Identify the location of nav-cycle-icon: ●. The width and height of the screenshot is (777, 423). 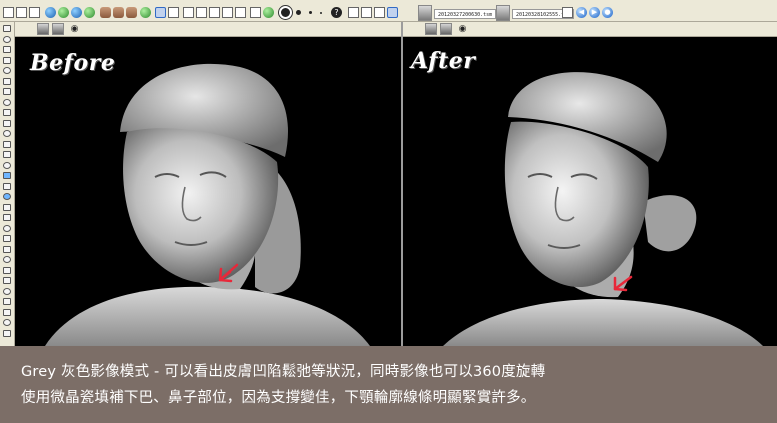
(607, 12).